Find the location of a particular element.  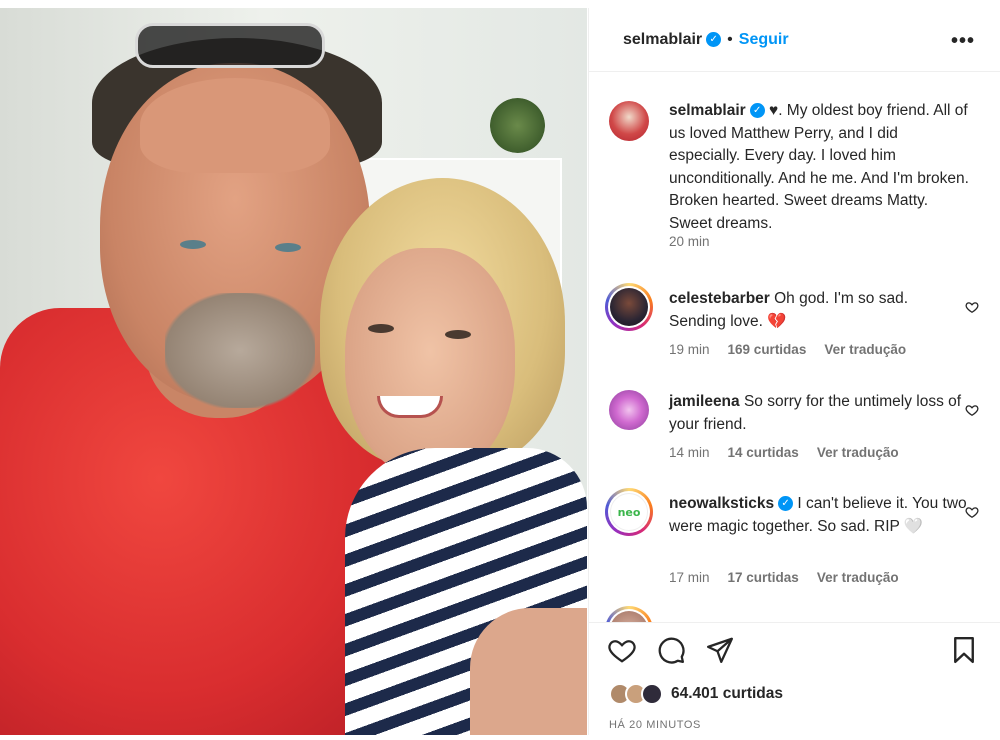

comment-username: celestebarber is located at coordinates (719, 298).